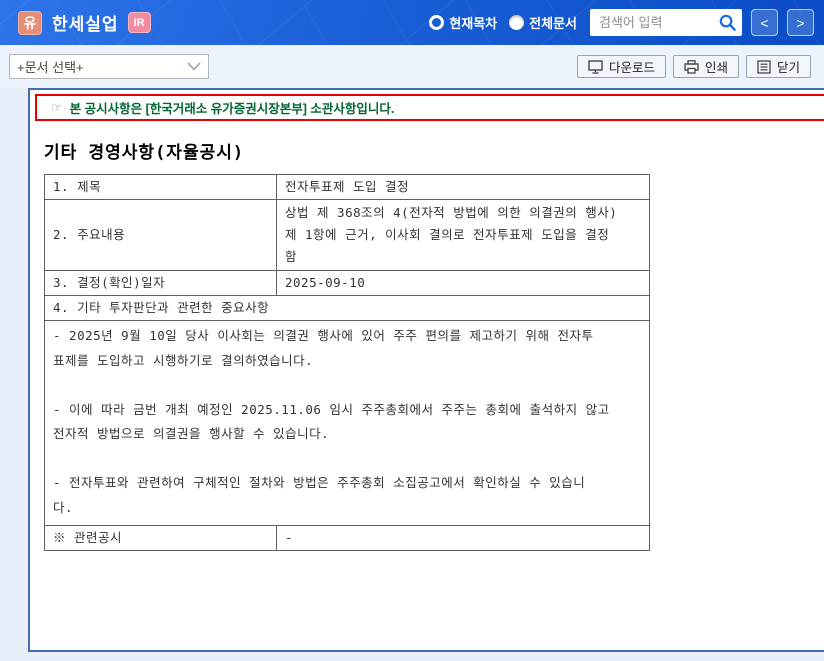 The width and height of the screenshot is (824, 661). What do you see at coordinates (716, 68) in the screenshot?
I see `print-button-label: 인쇄` at bounding box center [716, 68].